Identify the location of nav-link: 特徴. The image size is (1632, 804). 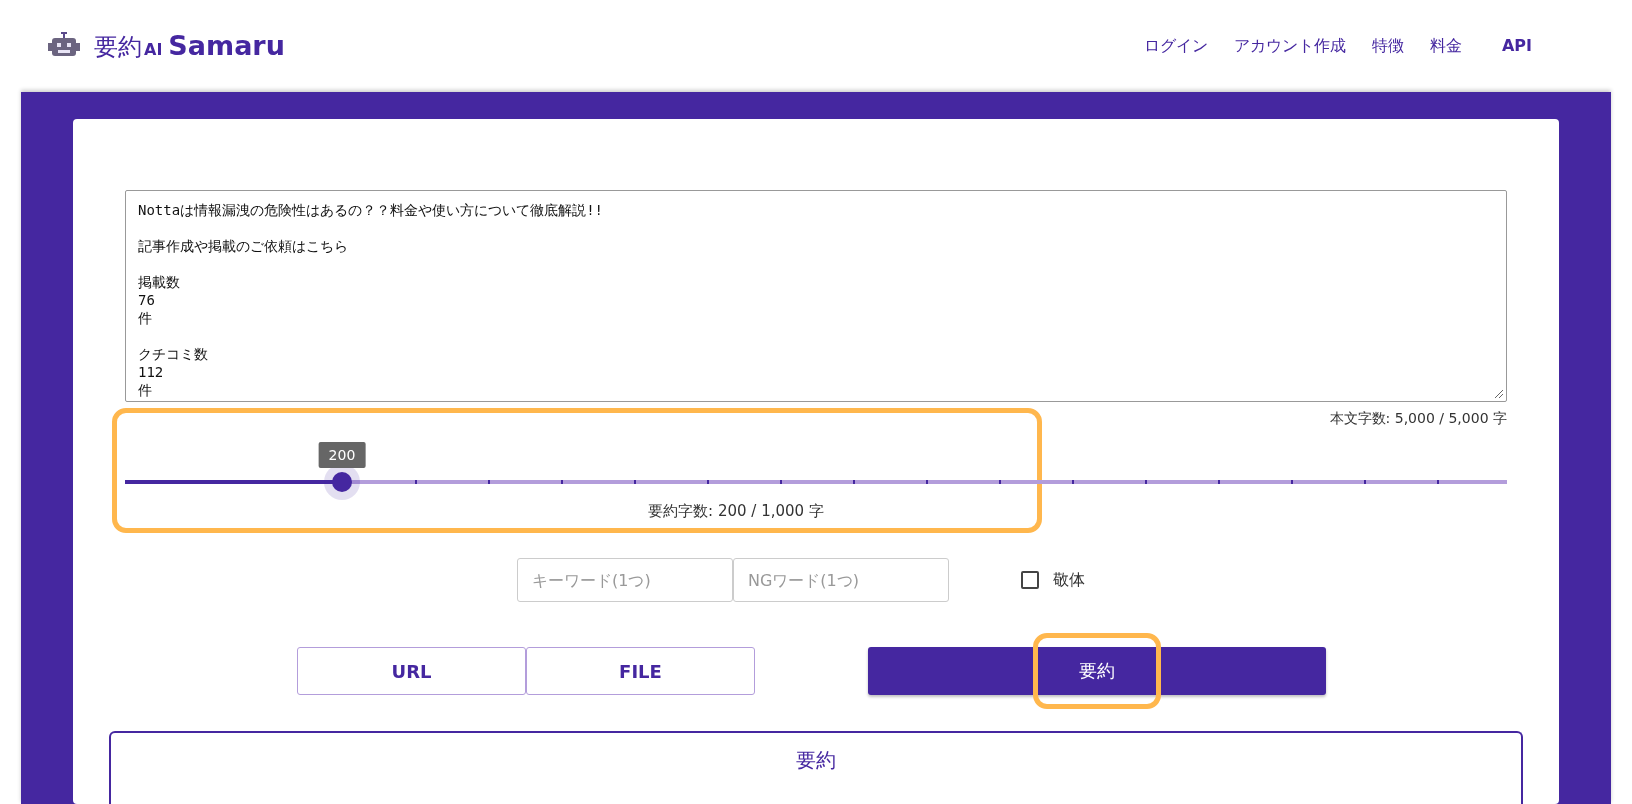
(1387, 46).